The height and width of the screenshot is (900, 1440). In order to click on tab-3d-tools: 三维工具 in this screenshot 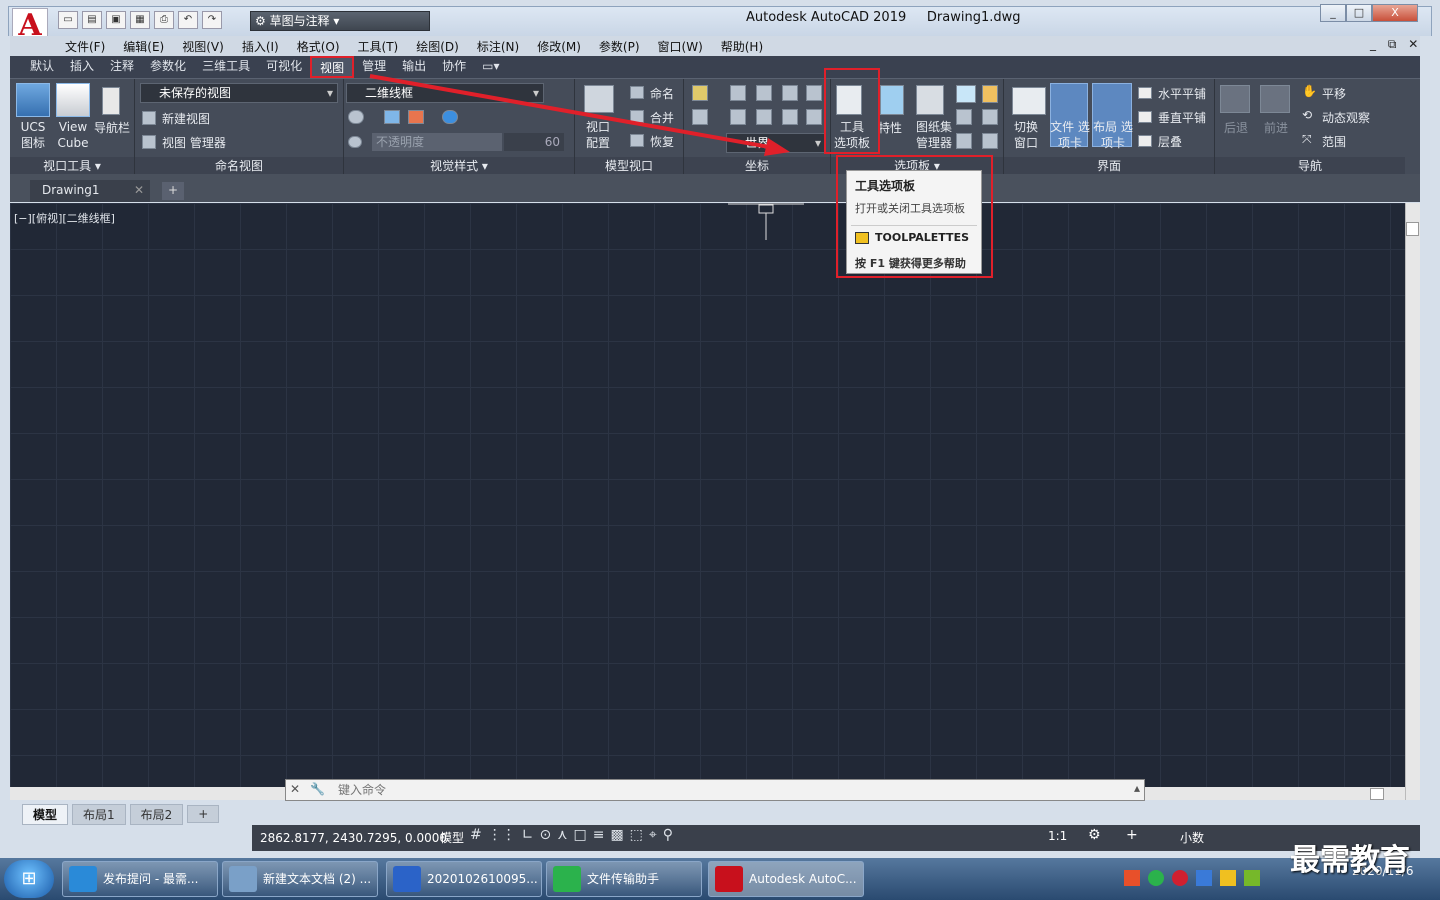, I will do `click(226, 67)`.